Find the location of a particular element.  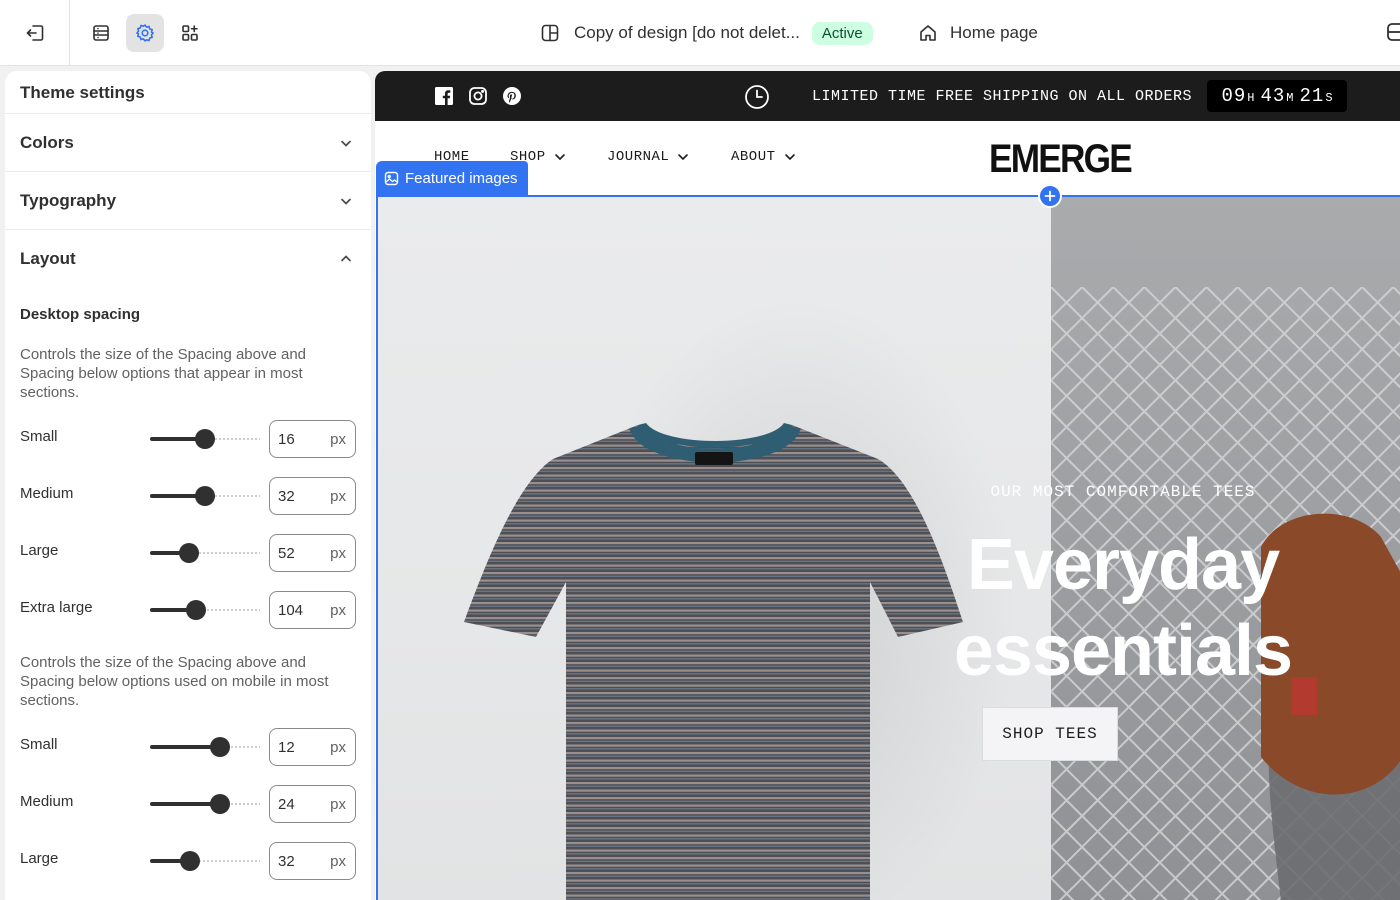

gear-icon is located at coordinates (145, 33).